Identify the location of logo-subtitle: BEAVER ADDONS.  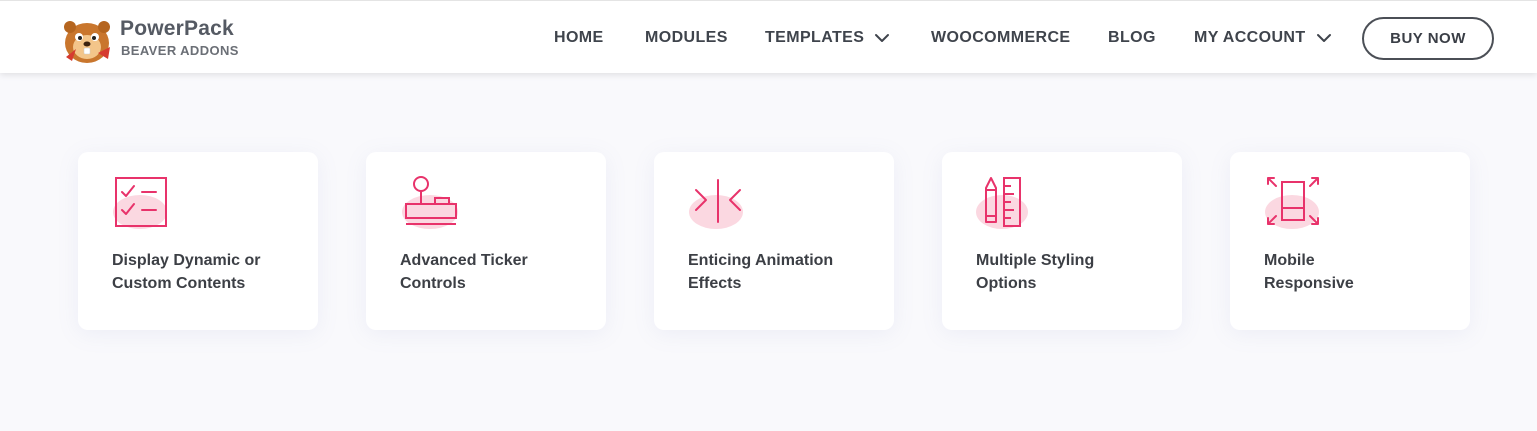
(180, 50).